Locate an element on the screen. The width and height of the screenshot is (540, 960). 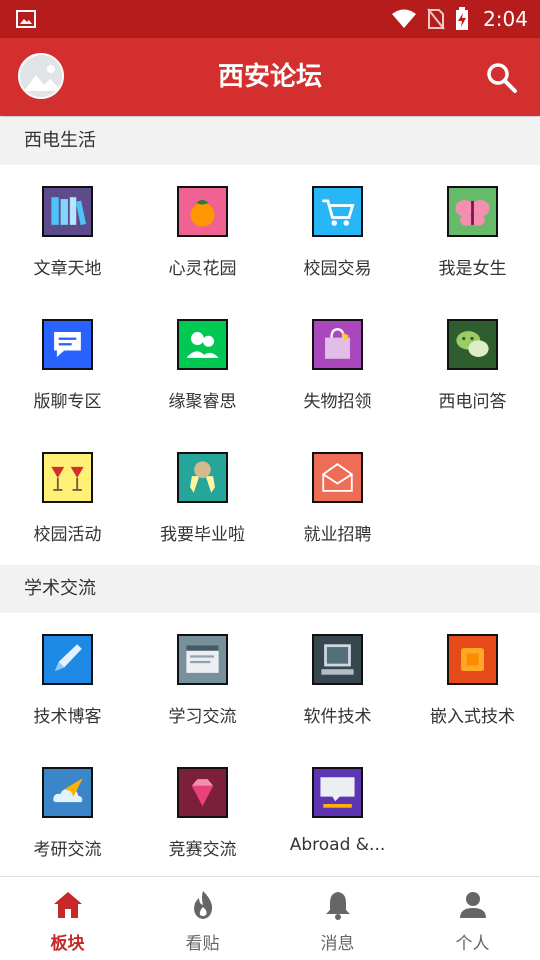
forum-item-dating: 缘聚睿思 is located at coordinates (202, 367).